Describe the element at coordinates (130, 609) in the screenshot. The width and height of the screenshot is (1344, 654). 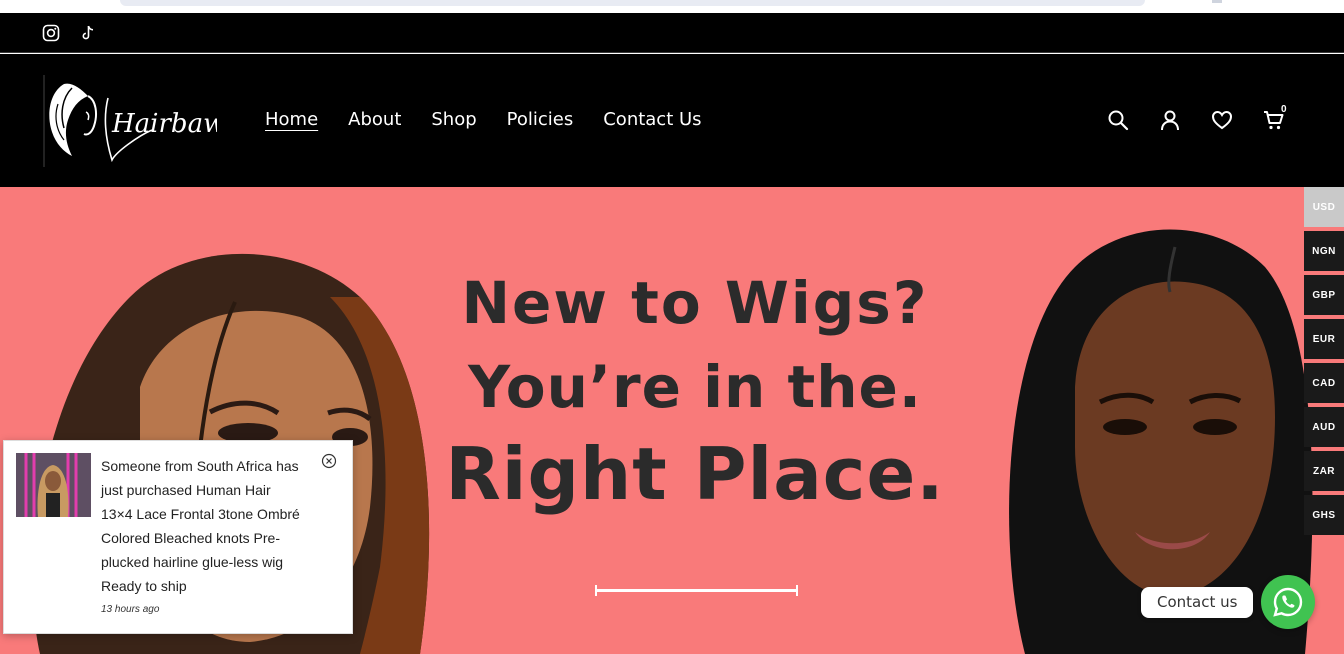
I see `purchase-time: 13 hours ago` at that location.